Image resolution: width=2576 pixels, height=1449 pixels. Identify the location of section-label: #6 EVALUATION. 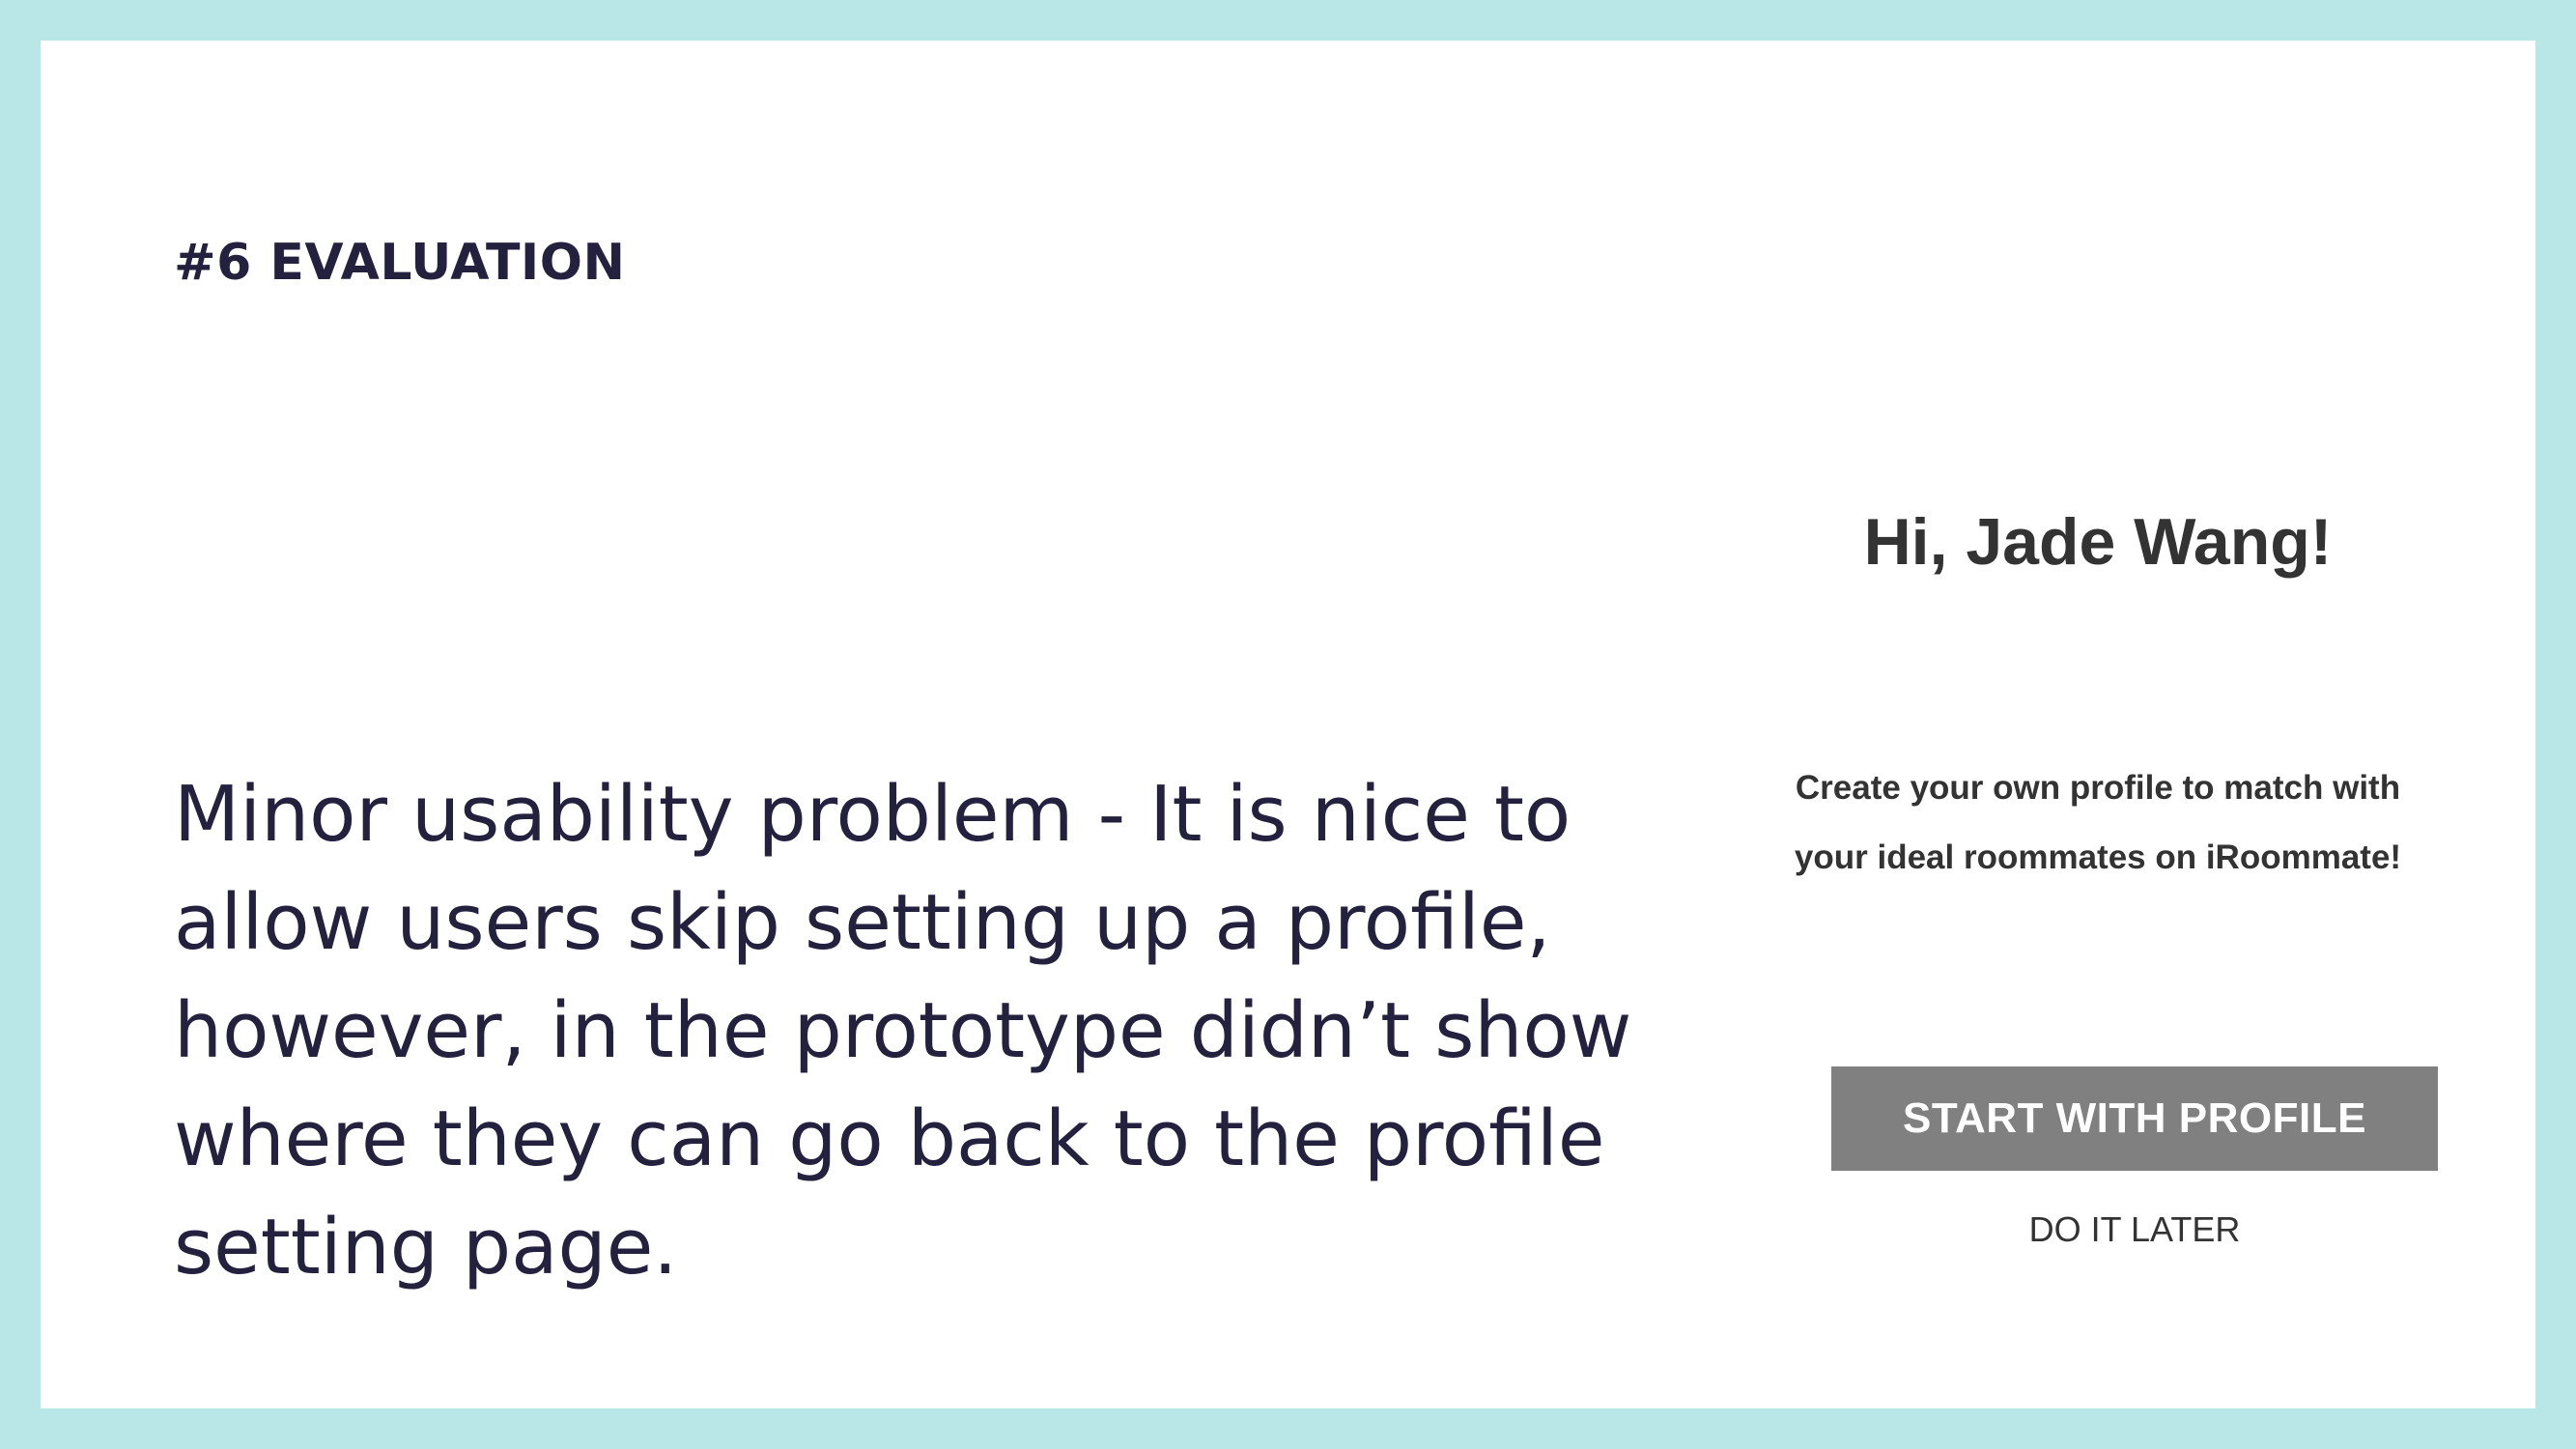
(400, 263).